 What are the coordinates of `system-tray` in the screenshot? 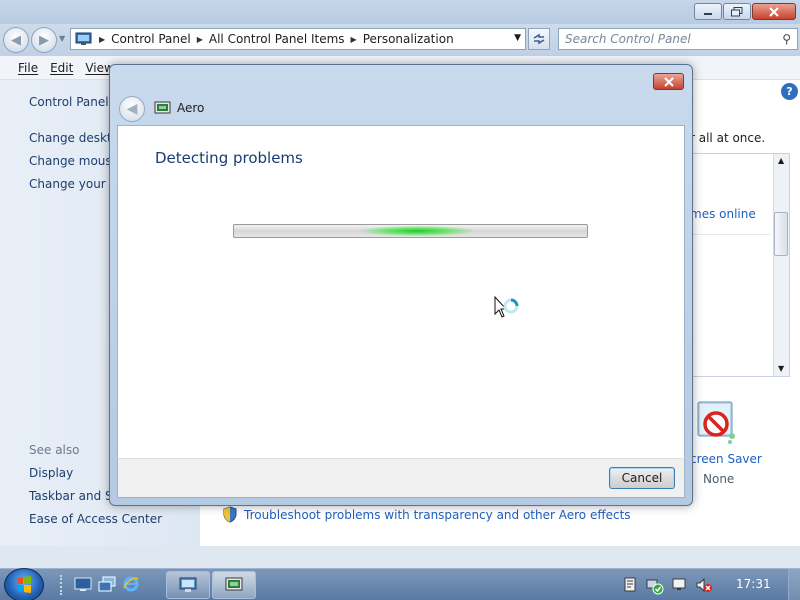 It's located at (707, 584).